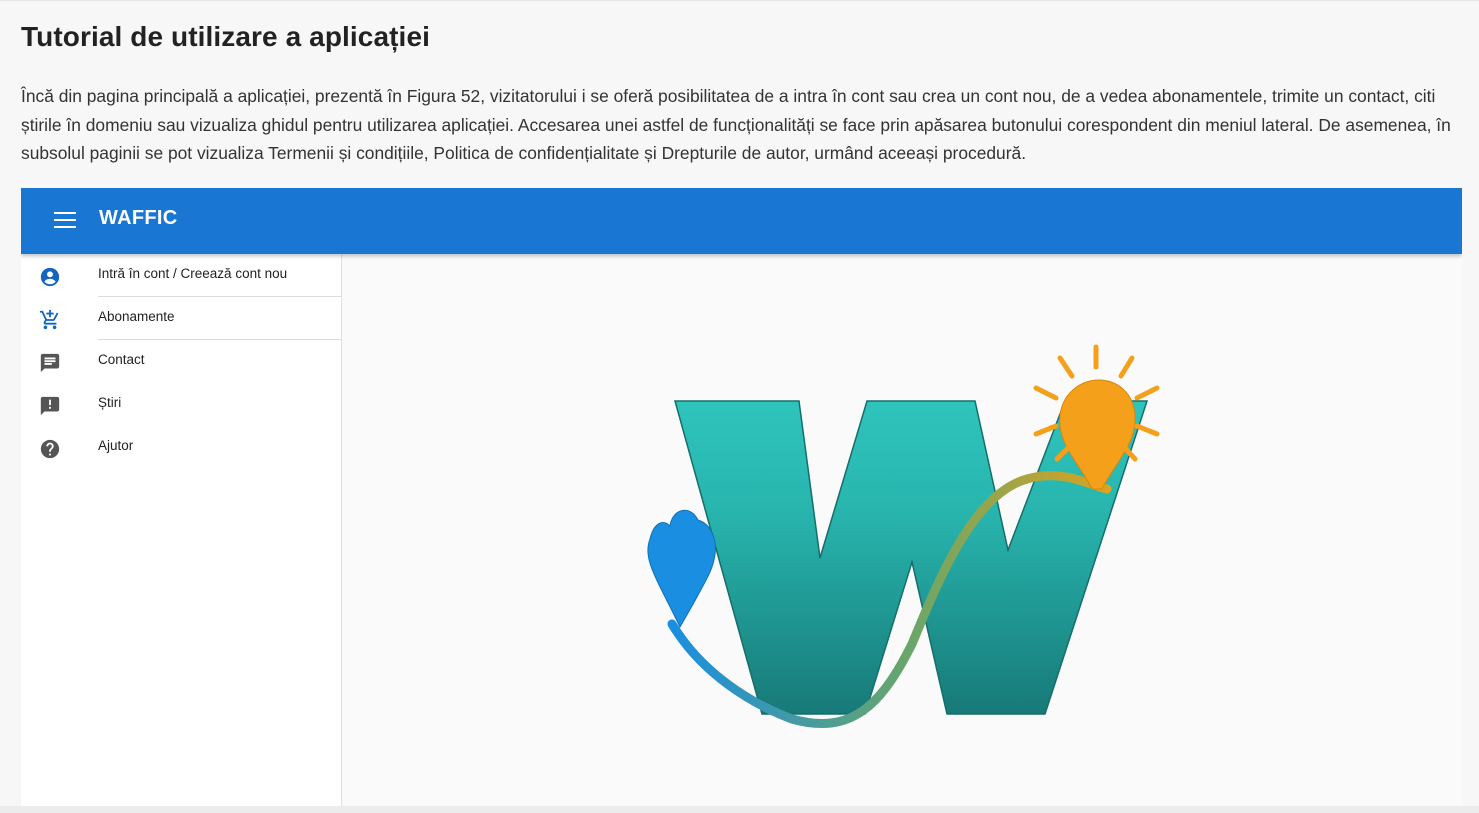 This screenshot has width=1479, height=813. Describe the element at coordinates (50, 449) in the screenshot. I see `help-icon` at that location.